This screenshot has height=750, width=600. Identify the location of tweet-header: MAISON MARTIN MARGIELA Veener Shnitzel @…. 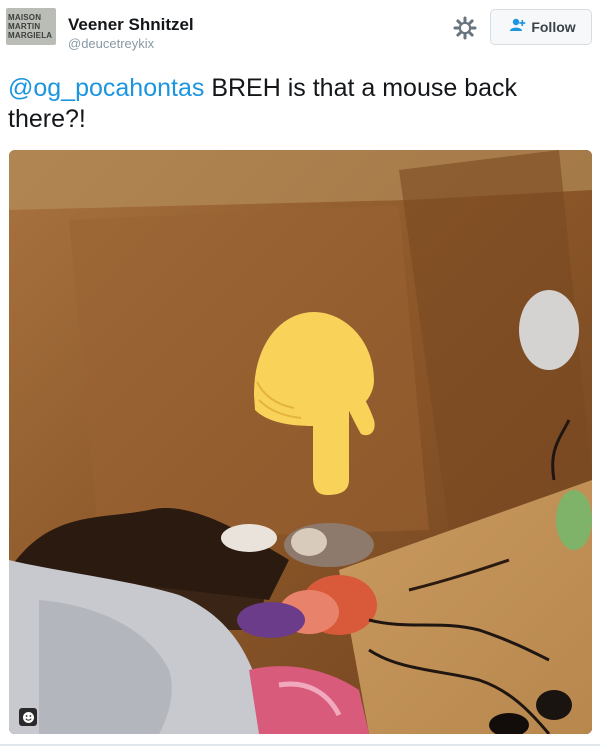
(300, 29).